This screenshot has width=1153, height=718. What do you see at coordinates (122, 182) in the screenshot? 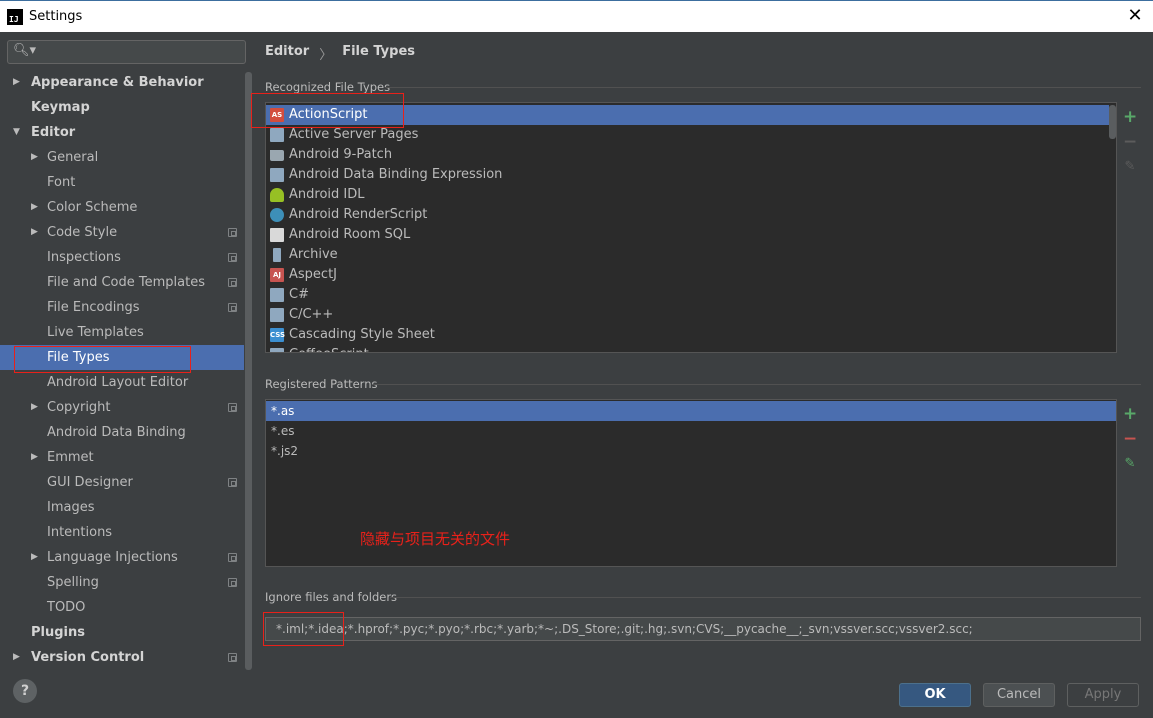
I see `sidebar-item-font: Font` at bounding box center [122, 182].